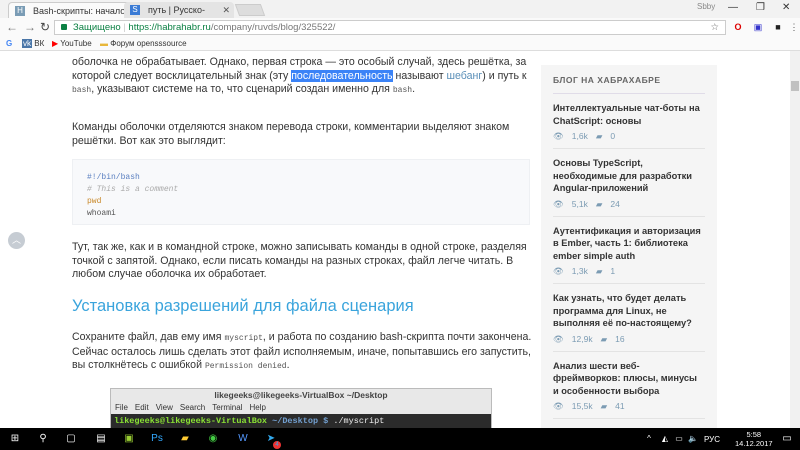 The height and width of the screenshot is (450, 800). I want to click on profile-name: Sbby, so click(706, 6).